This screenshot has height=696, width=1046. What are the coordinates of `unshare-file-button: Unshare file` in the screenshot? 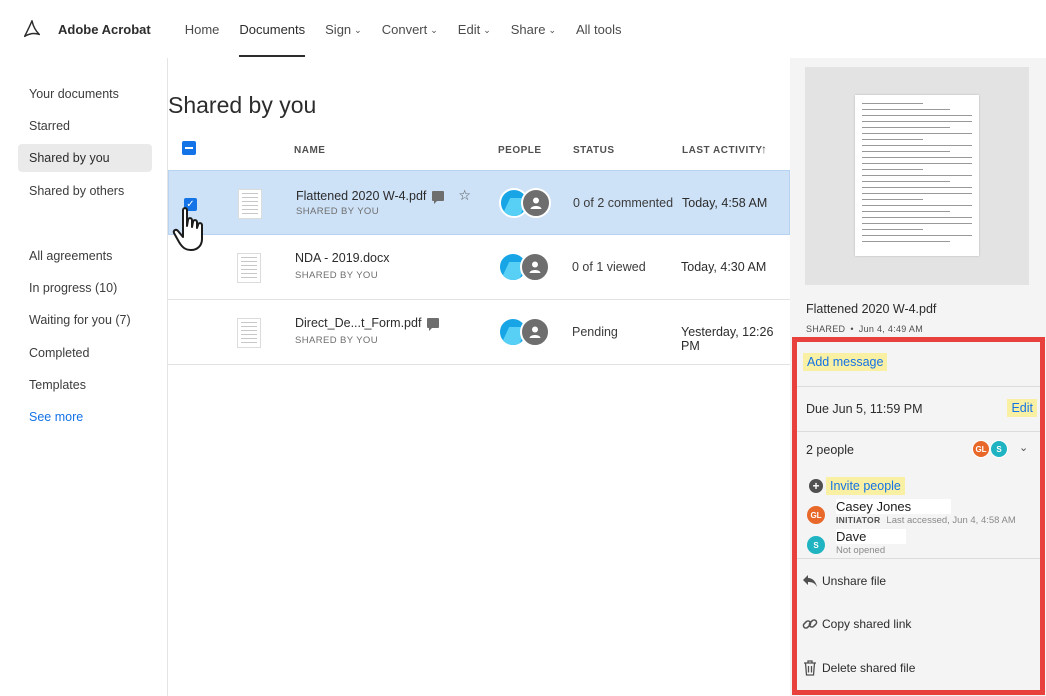 It's located at (918, 581).